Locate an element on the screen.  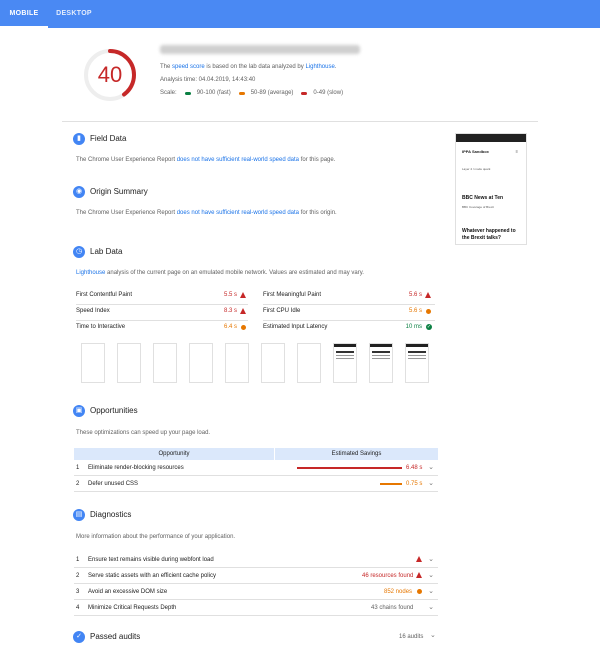
metric-label: Time to Interactive is located at coordinates (101, 327).